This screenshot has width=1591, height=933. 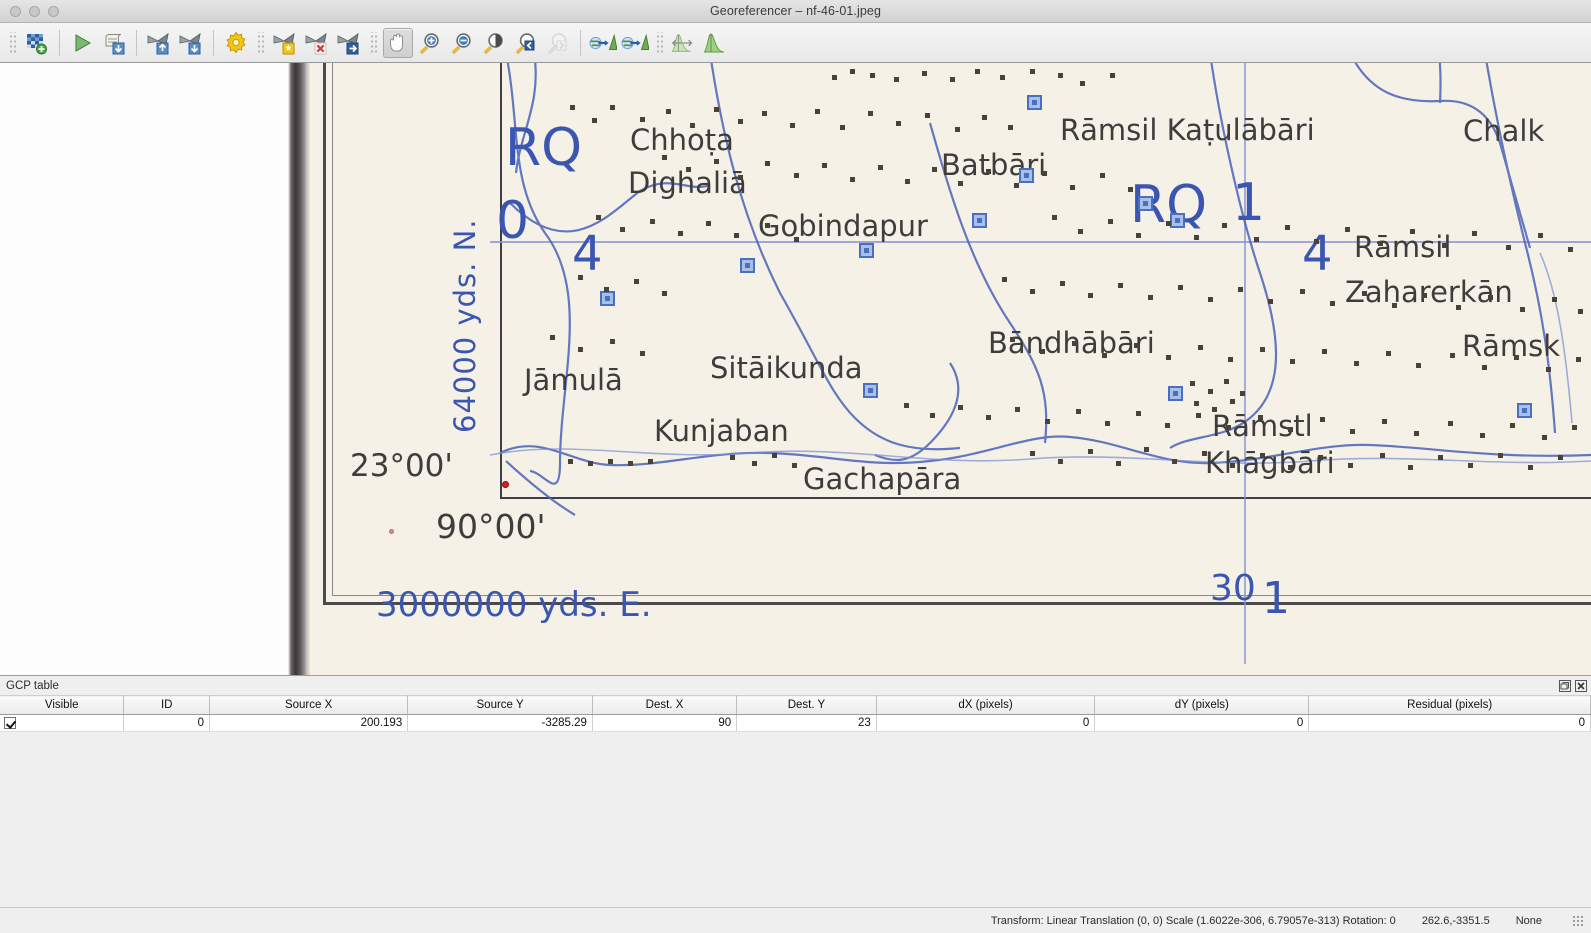 I want to click on full-histogram-stretch-button, so click(x=684, y=43).